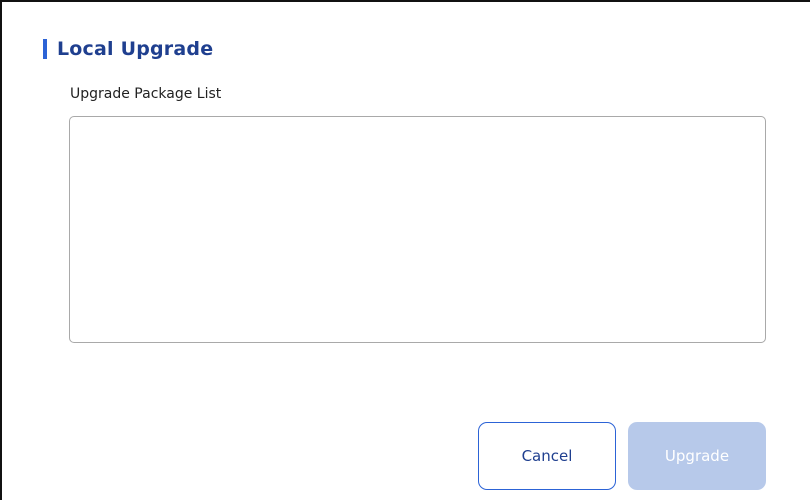  I want to click on upgrade-button: Upgrade, so click(697, 456).